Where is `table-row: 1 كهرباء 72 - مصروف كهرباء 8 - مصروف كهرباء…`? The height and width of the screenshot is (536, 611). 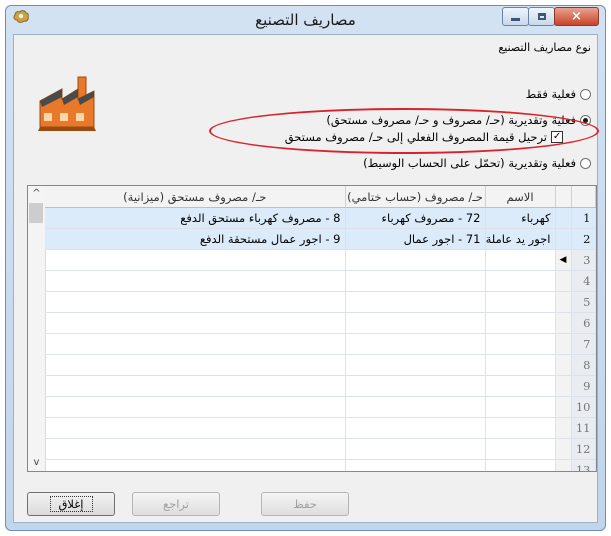
table-row: 1 كهرباء 72 - مصروف كهرباء 8 - مصروف كهرباء… is located at coordinates (320, 218).